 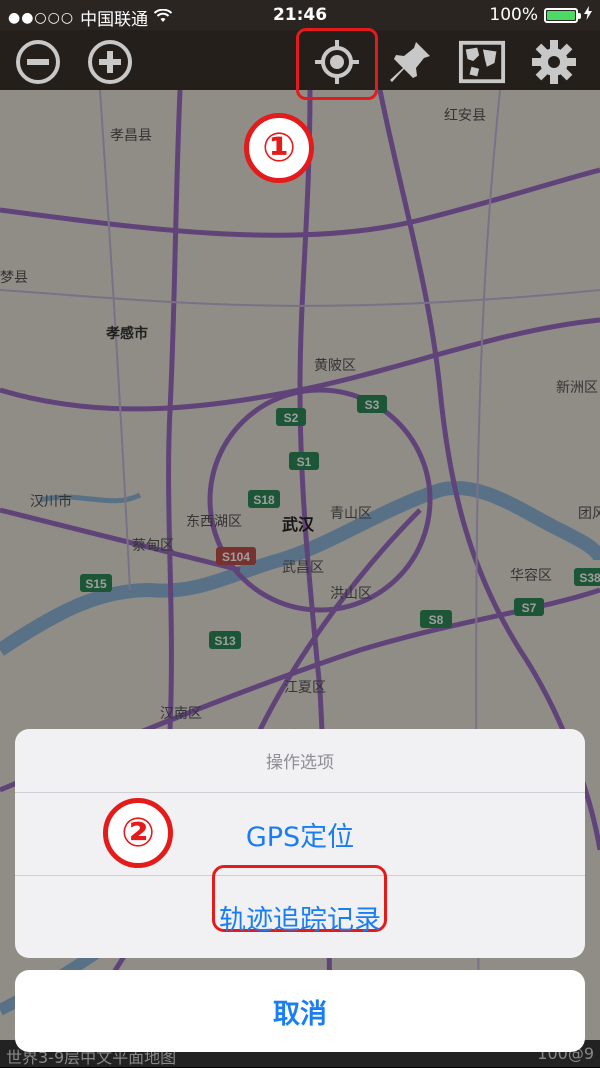 I want to click on track-record-label: 轨迹追踪记录, so click(x=300, y=920).